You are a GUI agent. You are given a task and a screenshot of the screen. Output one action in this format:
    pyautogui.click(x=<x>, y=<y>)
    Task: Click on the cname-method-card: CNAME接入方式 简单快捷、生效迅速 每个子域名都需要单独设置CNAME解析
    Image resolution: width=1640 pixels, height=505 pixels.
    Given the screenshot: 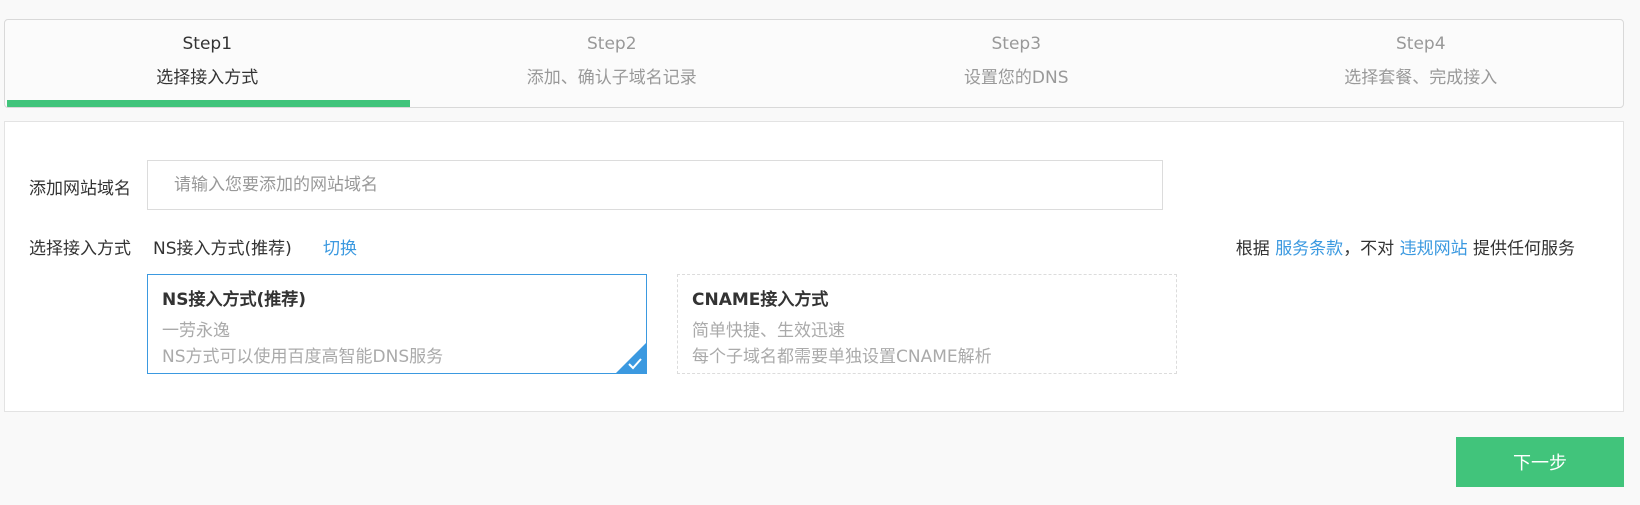 What is the action you would take?
    pyautogui.click(x=927, y=324)
    